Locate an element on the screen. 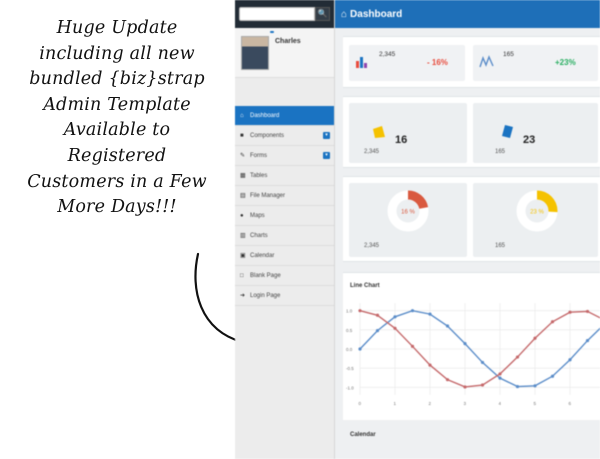 Image resolution: width=600 pixels, height=459 pixels. metric-card: 23 165 is located at coordinates (535, 133).